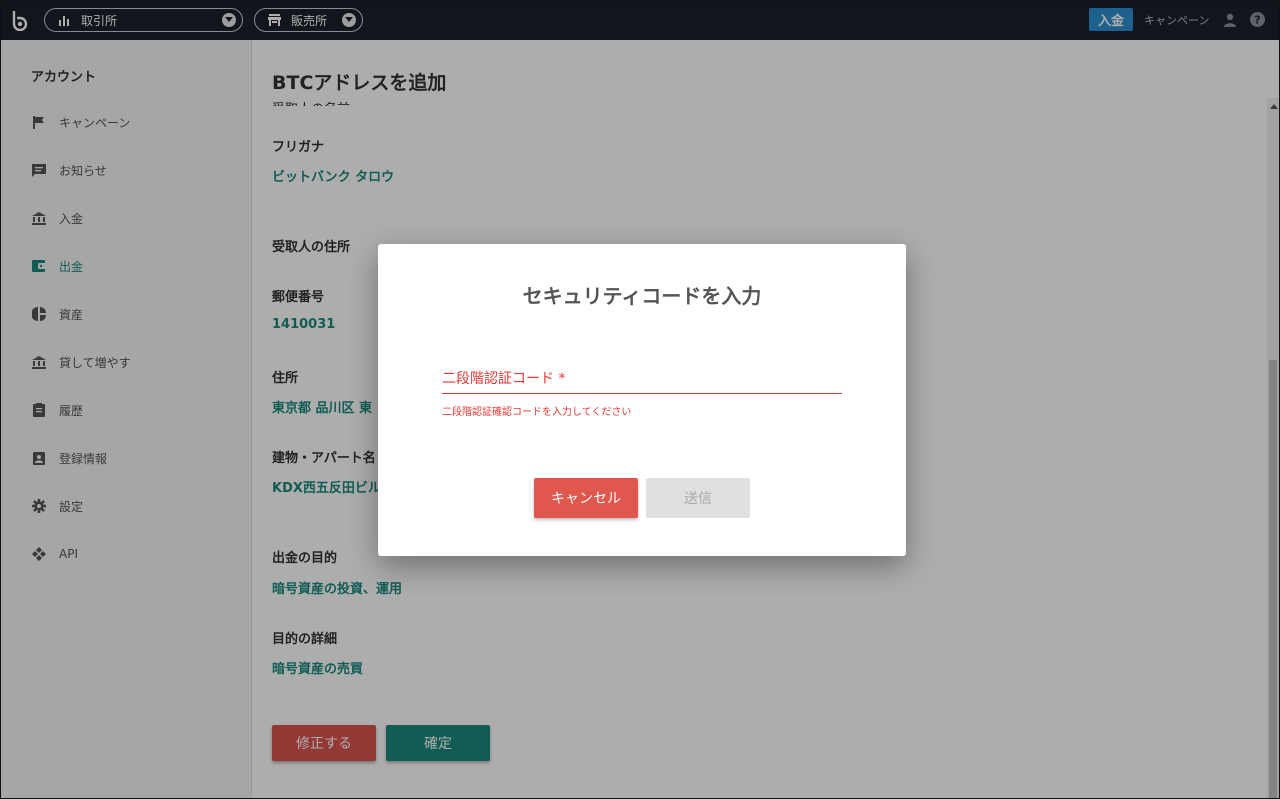 The width and height of the screenshot is (1280, 799). I want to click on send-button: 送信, so click(698, 498).